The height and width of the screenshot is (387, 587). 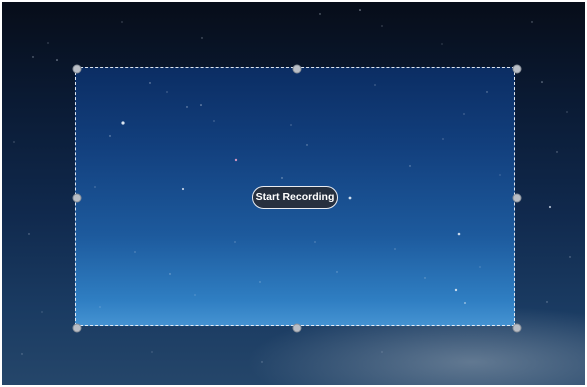 I want to click on start-recording-button: Start Recording, so click(x=295, y=197).